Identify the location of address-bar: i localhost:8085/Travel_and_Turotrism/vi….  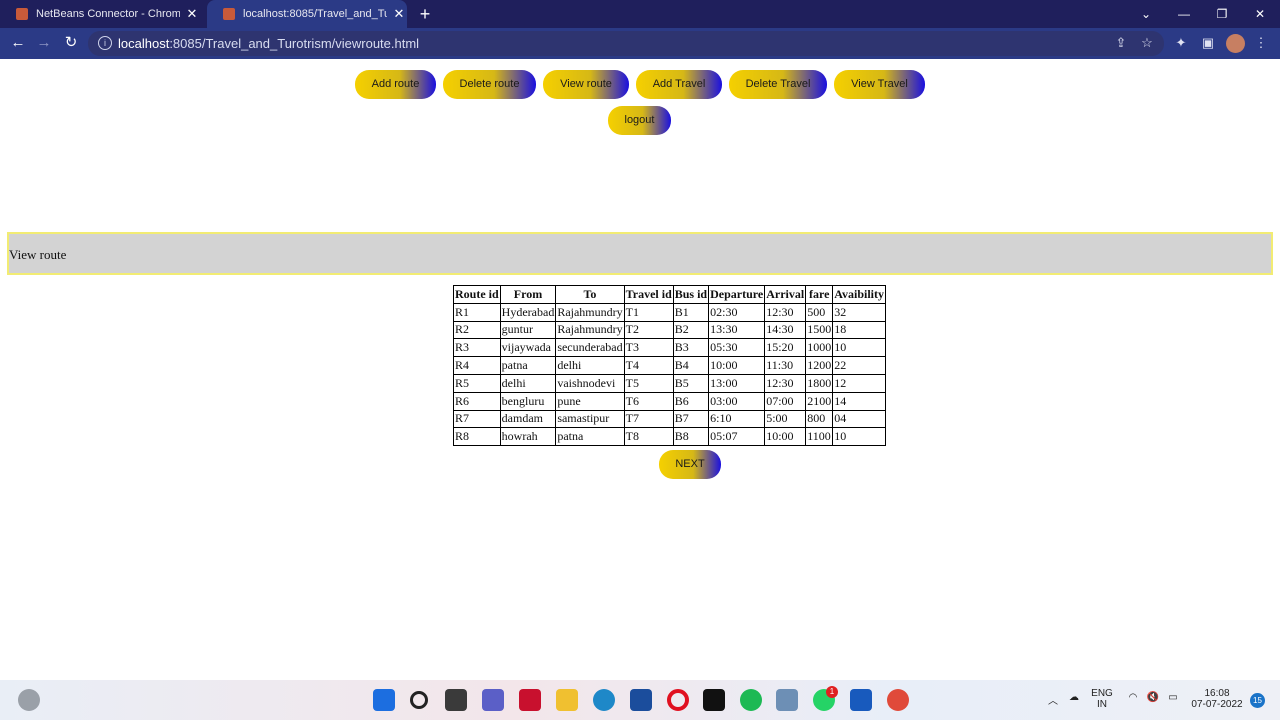
(626, 43).